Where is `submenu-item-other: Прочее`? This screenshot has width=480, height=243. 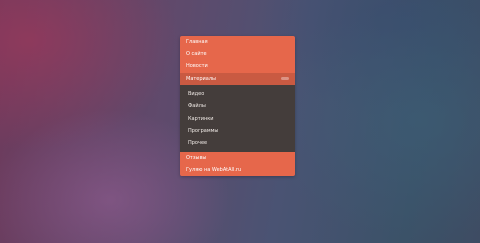
submenu-item-other: Прочее is located at coordinates (237, 143).